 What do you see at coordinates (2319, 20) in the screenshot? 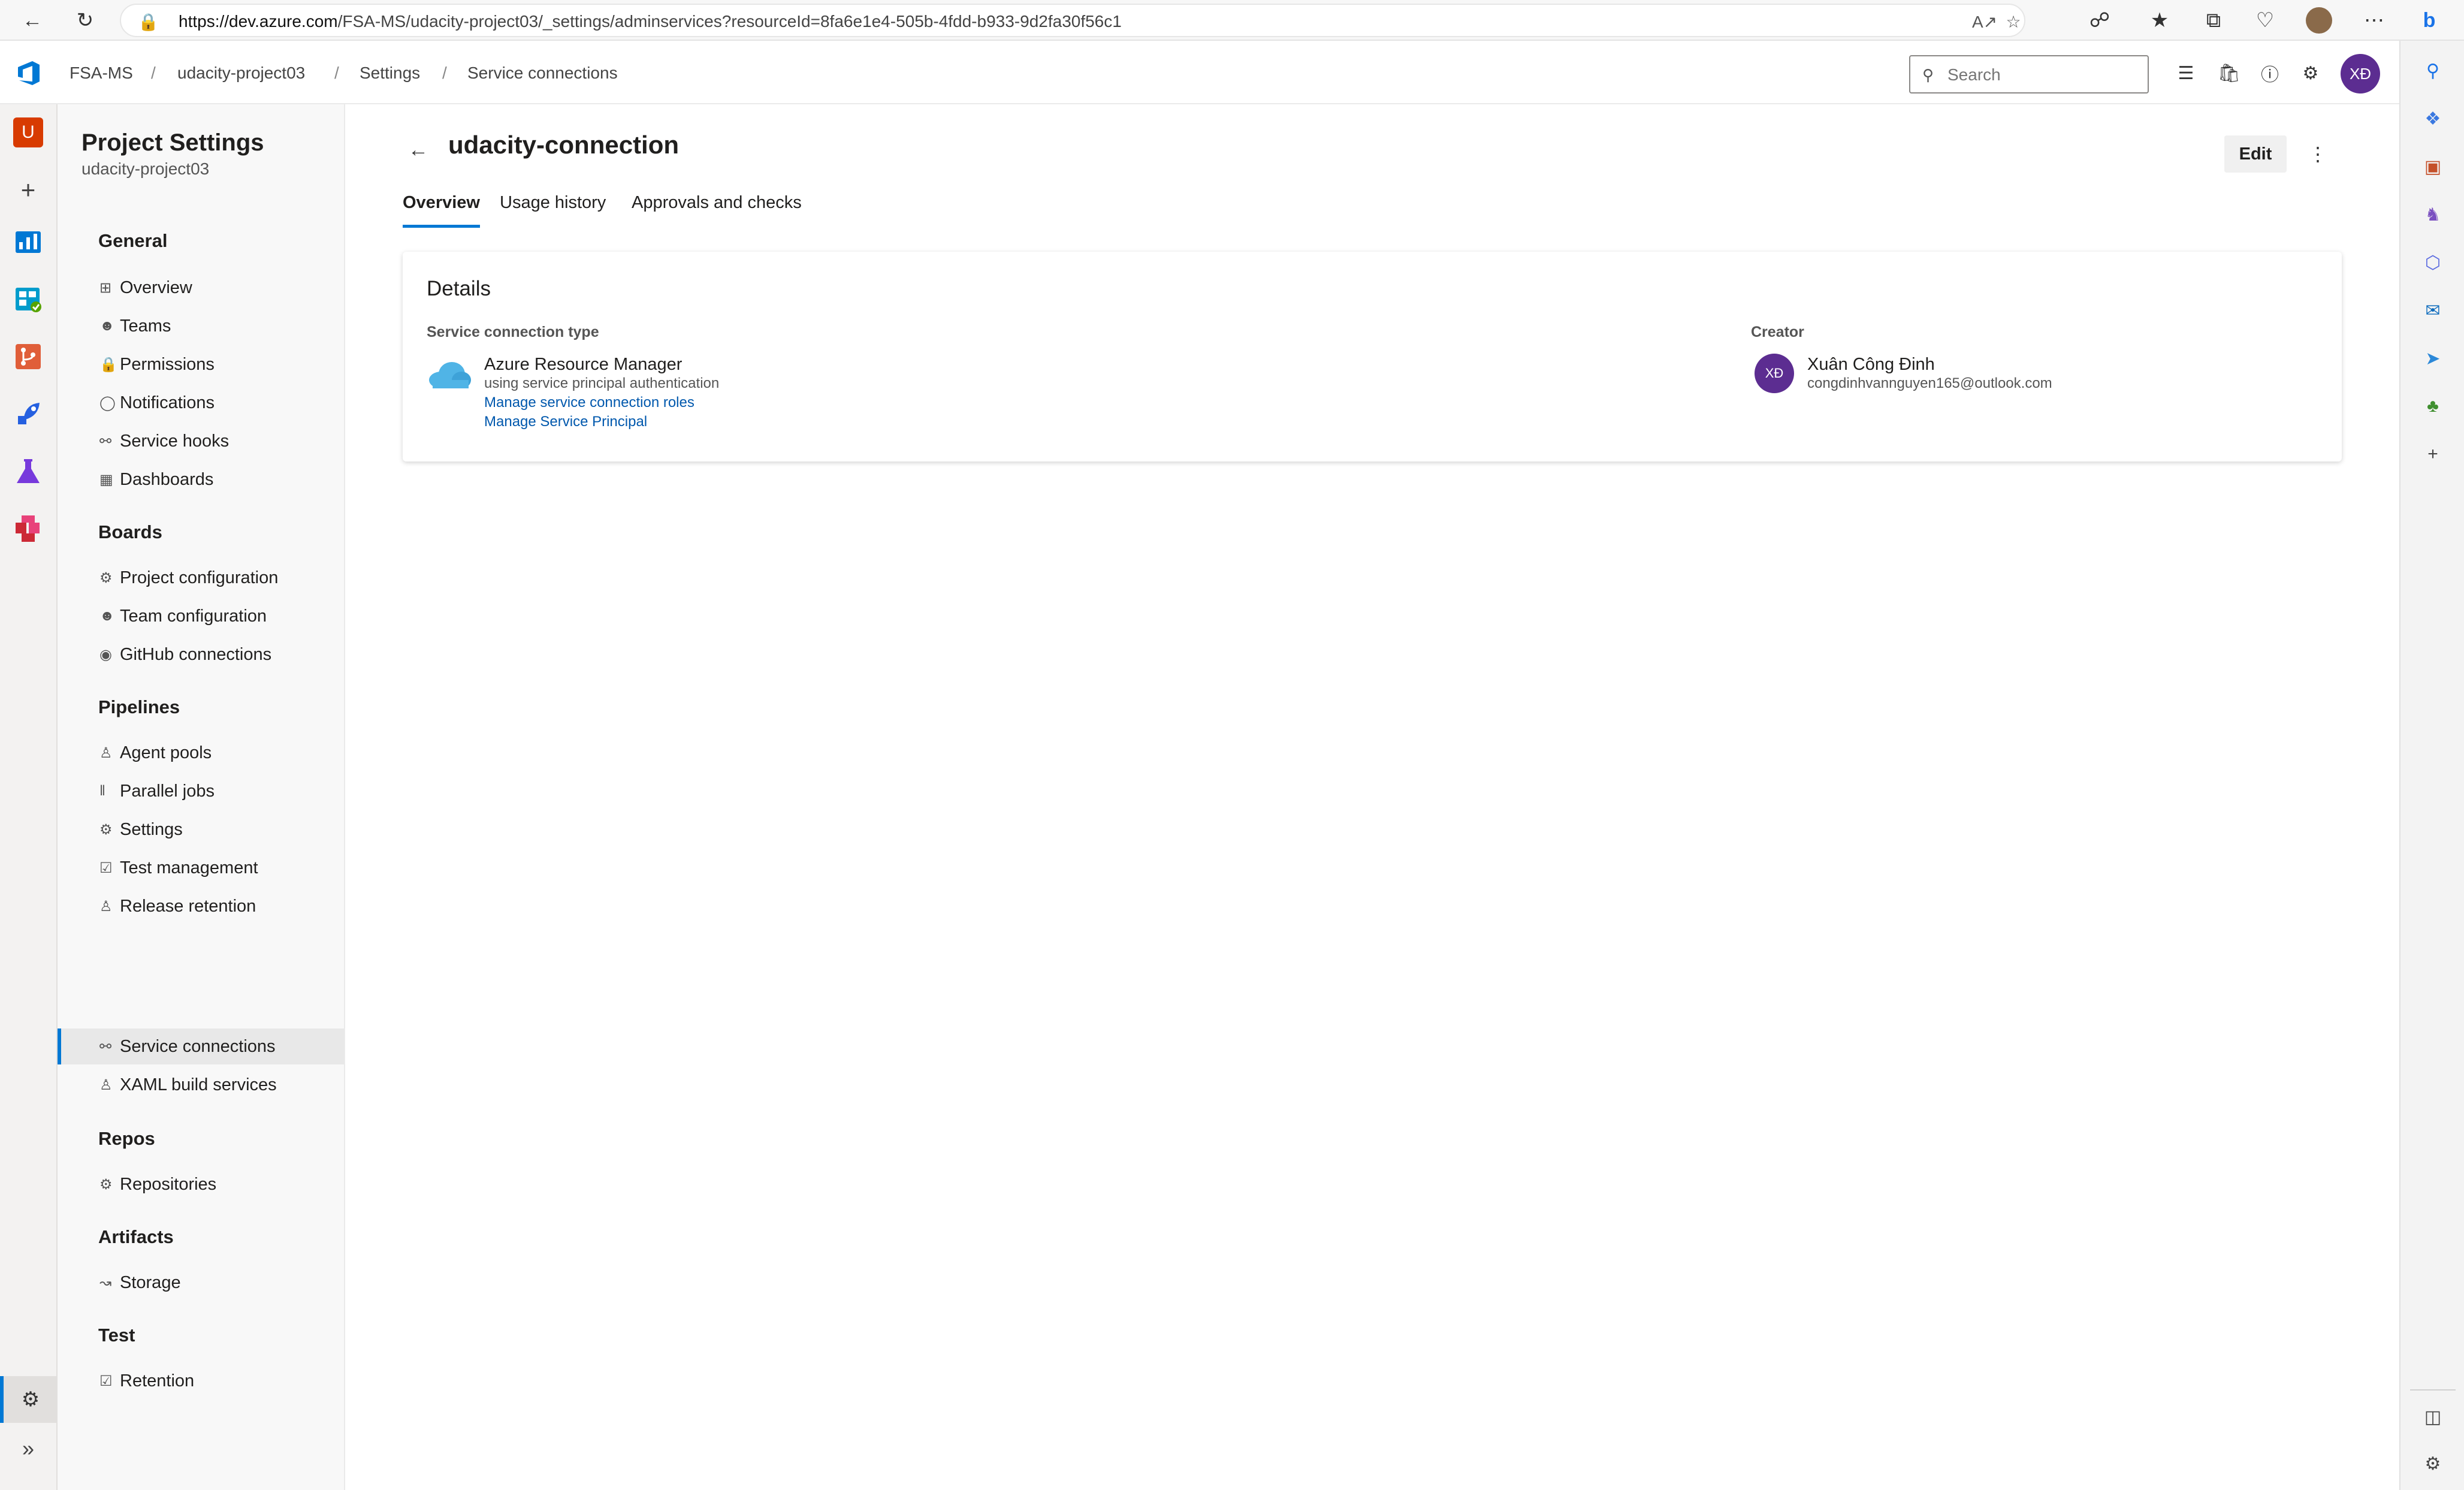
I see `profile-icon` at bounding box center [2319, 20].